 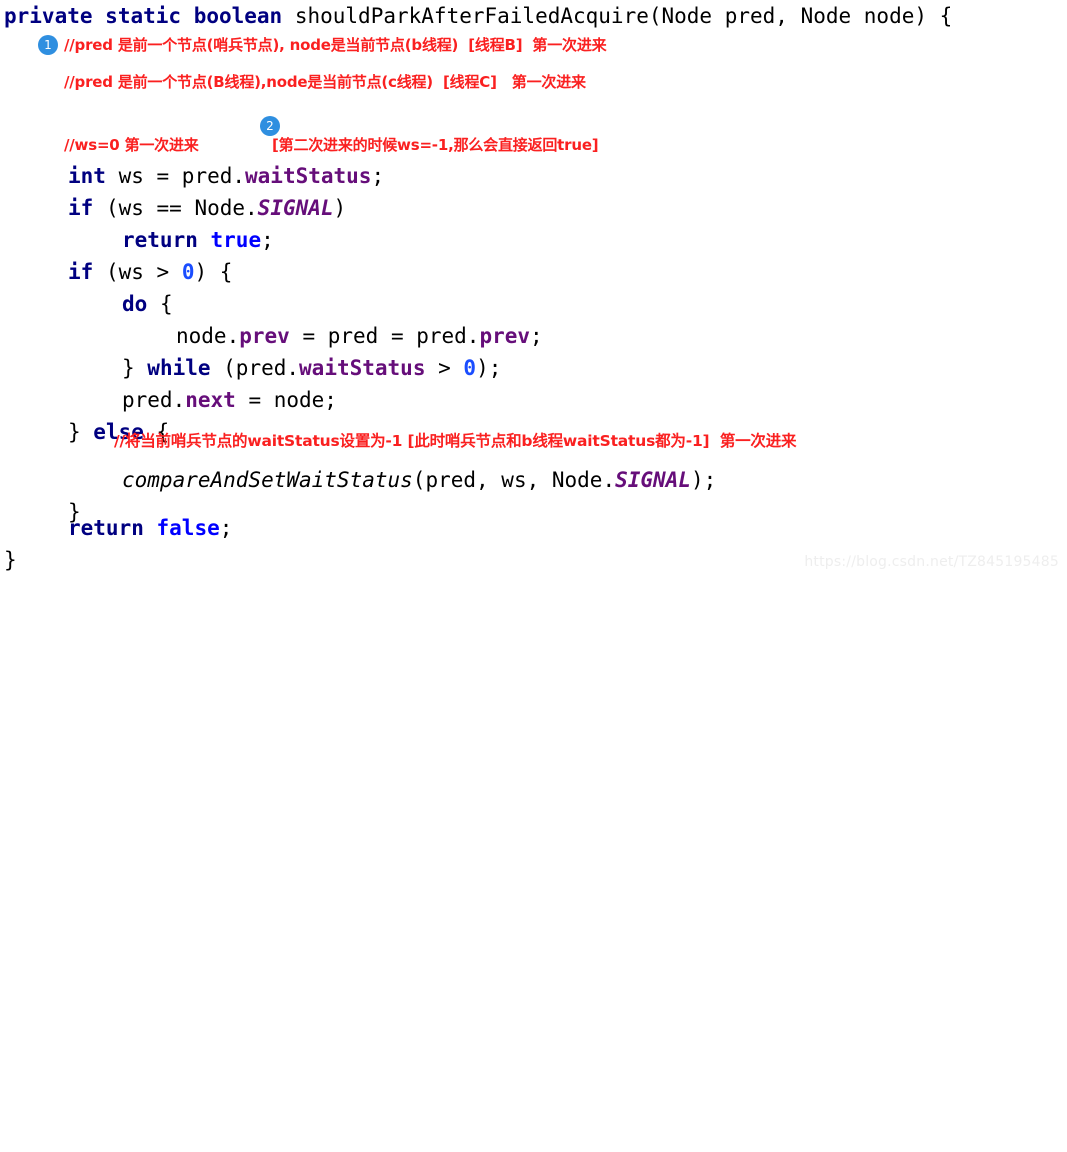 What do you see at coordinates (255, 368) in the screenshot?
I see `token-cond-mid: (pred.` at bounding box center [255, 368].